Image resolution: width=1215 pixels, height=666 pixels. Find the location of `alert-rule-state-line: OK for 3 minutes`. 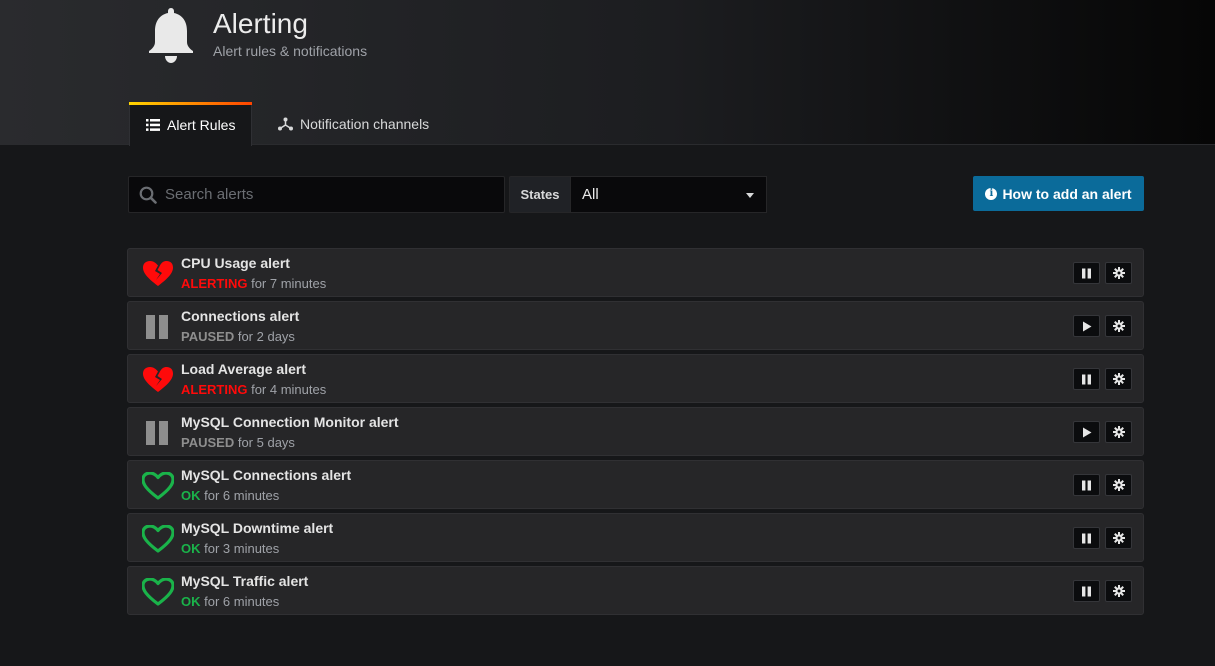

alert-rule-state-line: OK for 3 minutes is located at coordinates (230, 548).